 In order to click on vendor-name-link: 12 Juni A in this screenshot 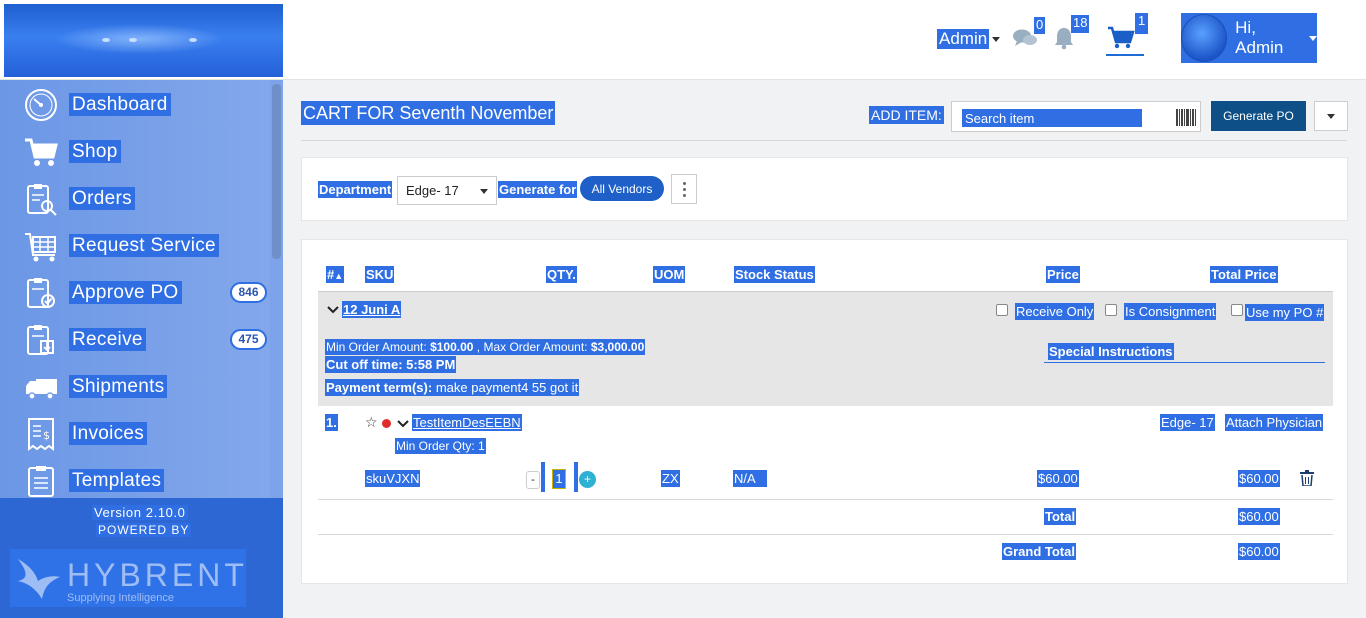, I will do `click(372, 309)`.